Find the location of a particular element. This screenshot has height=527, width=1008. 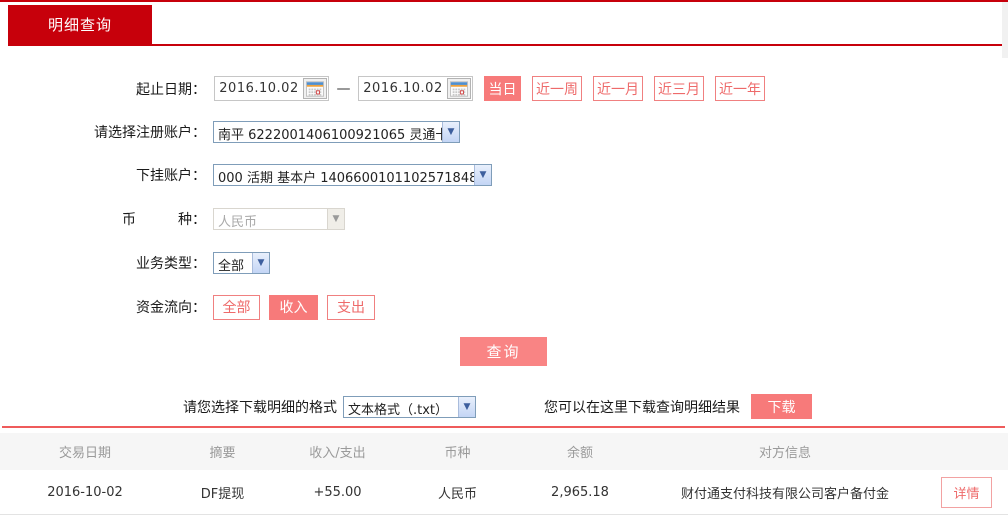

header-counterparty: 对方信息 is located at coordinates (784, 453).